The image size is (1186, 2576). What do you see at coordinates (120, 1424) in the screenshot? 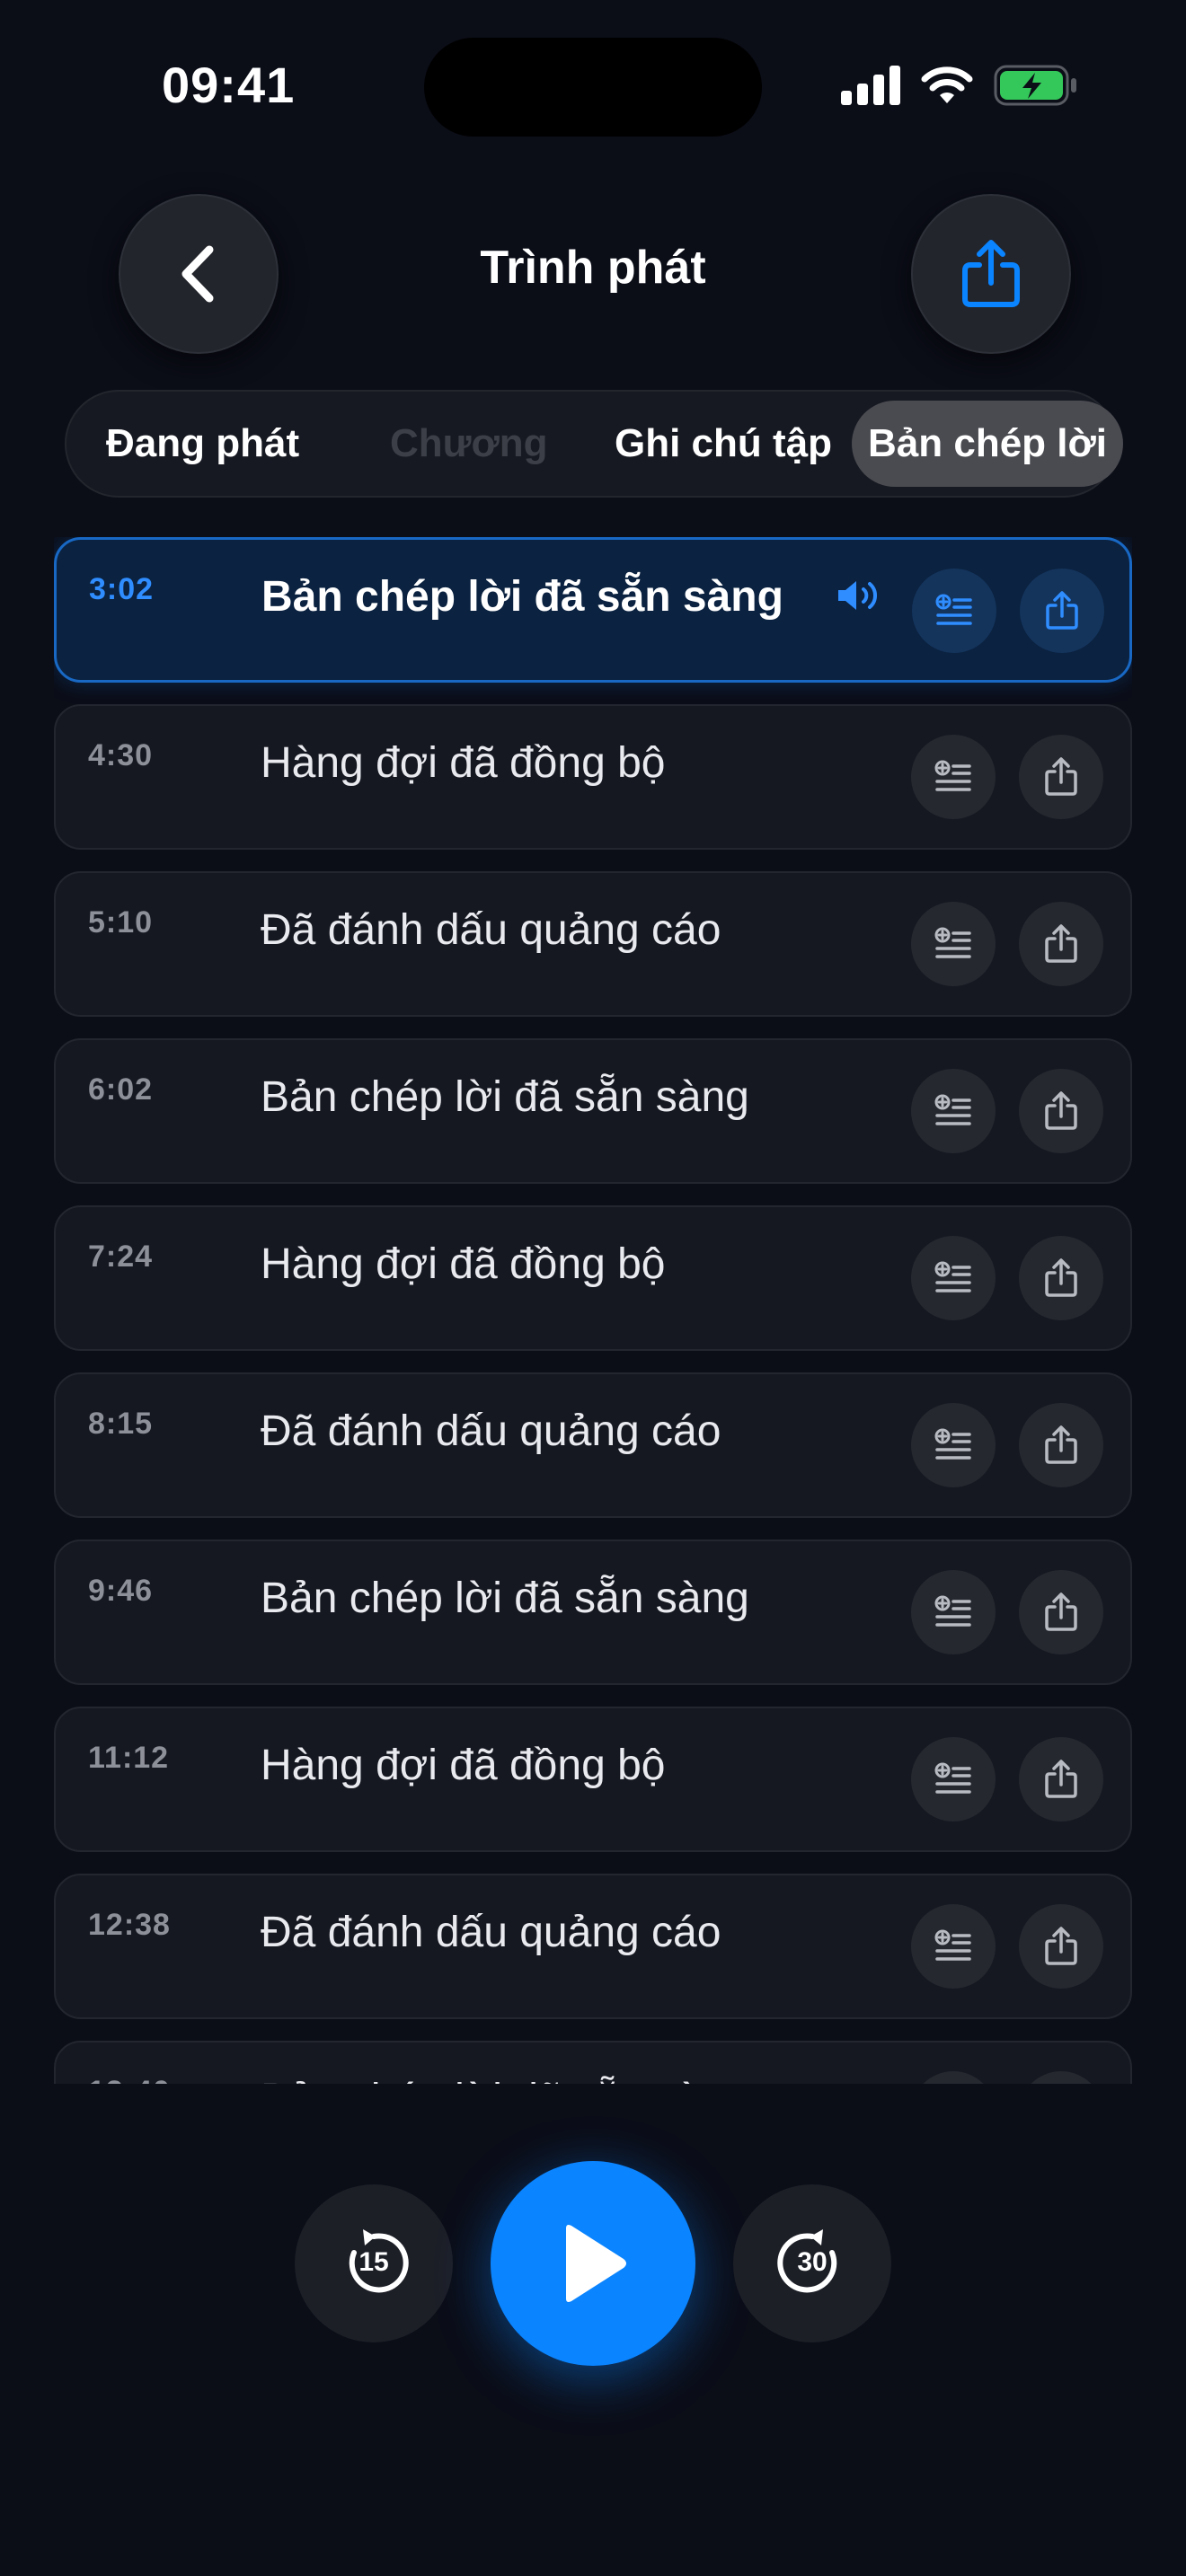
I see `transcript-timestamp: 8:15` at bounding box center [120, 1424].